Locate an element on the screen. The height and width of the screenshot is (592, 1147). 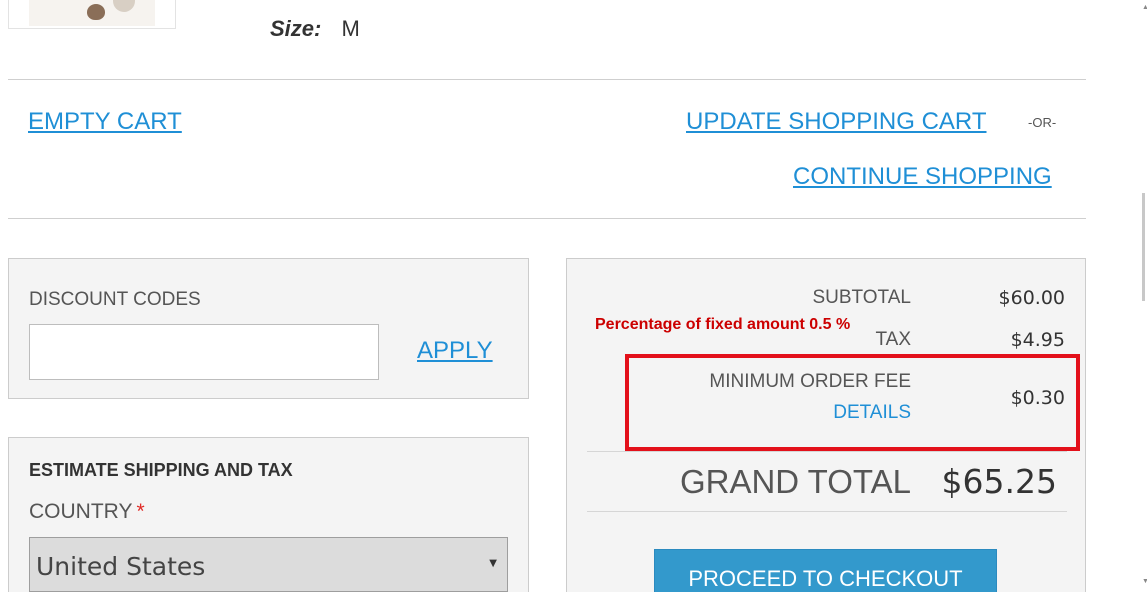
discount-code-input is located at coordinates (204, 352).